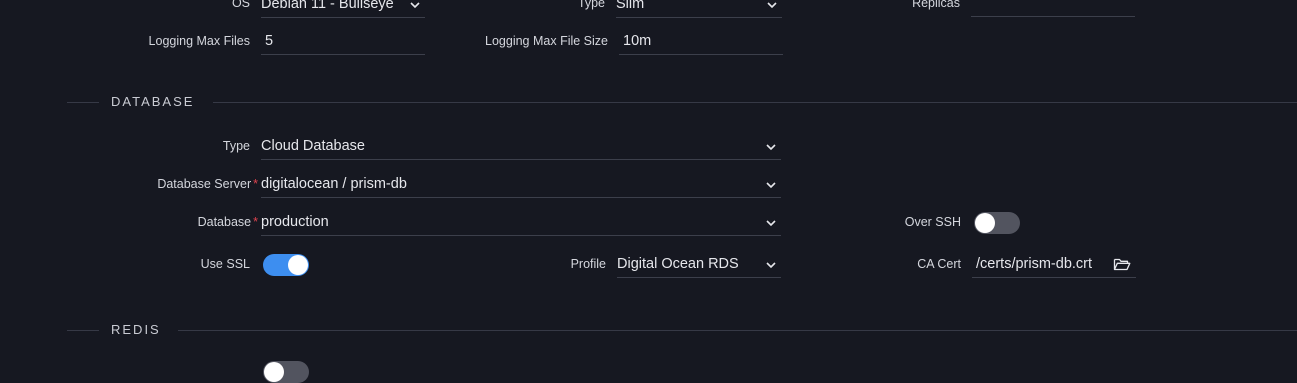  I want to click on profile-value: Digital Ocean RDS, so click(678, 264).